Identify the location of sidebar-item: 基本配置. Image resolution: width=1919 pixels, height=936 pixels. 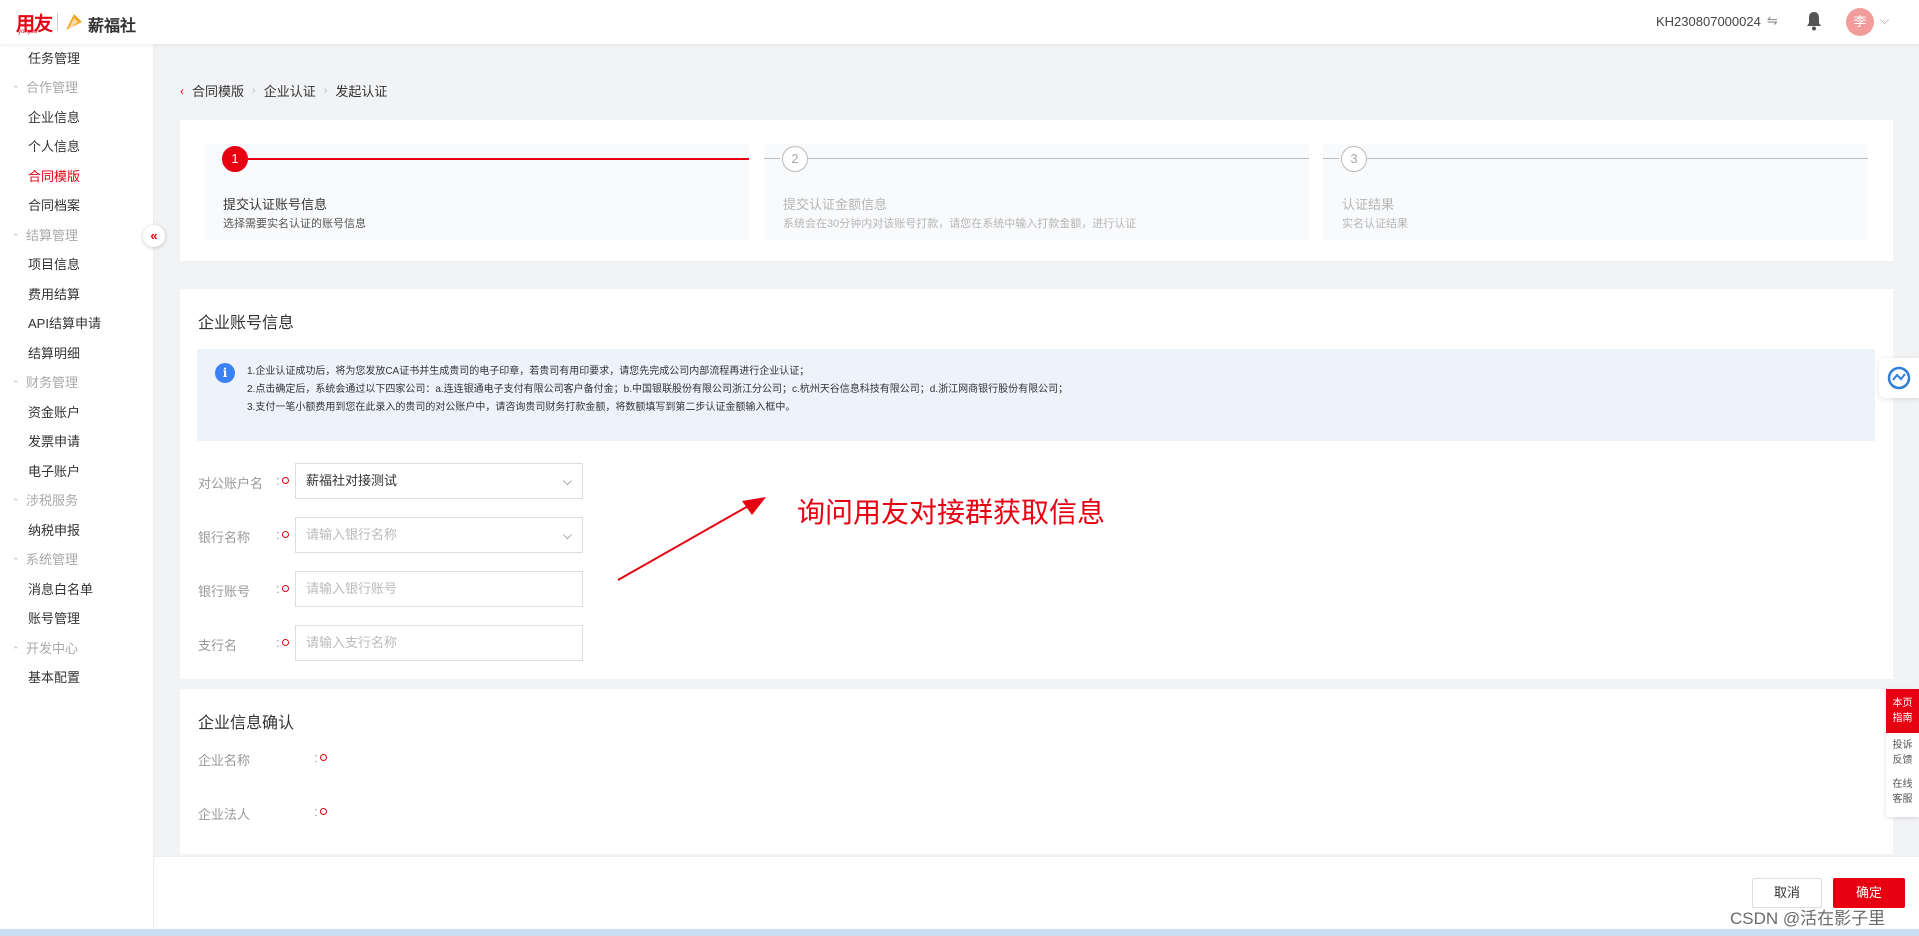
(77, 678).